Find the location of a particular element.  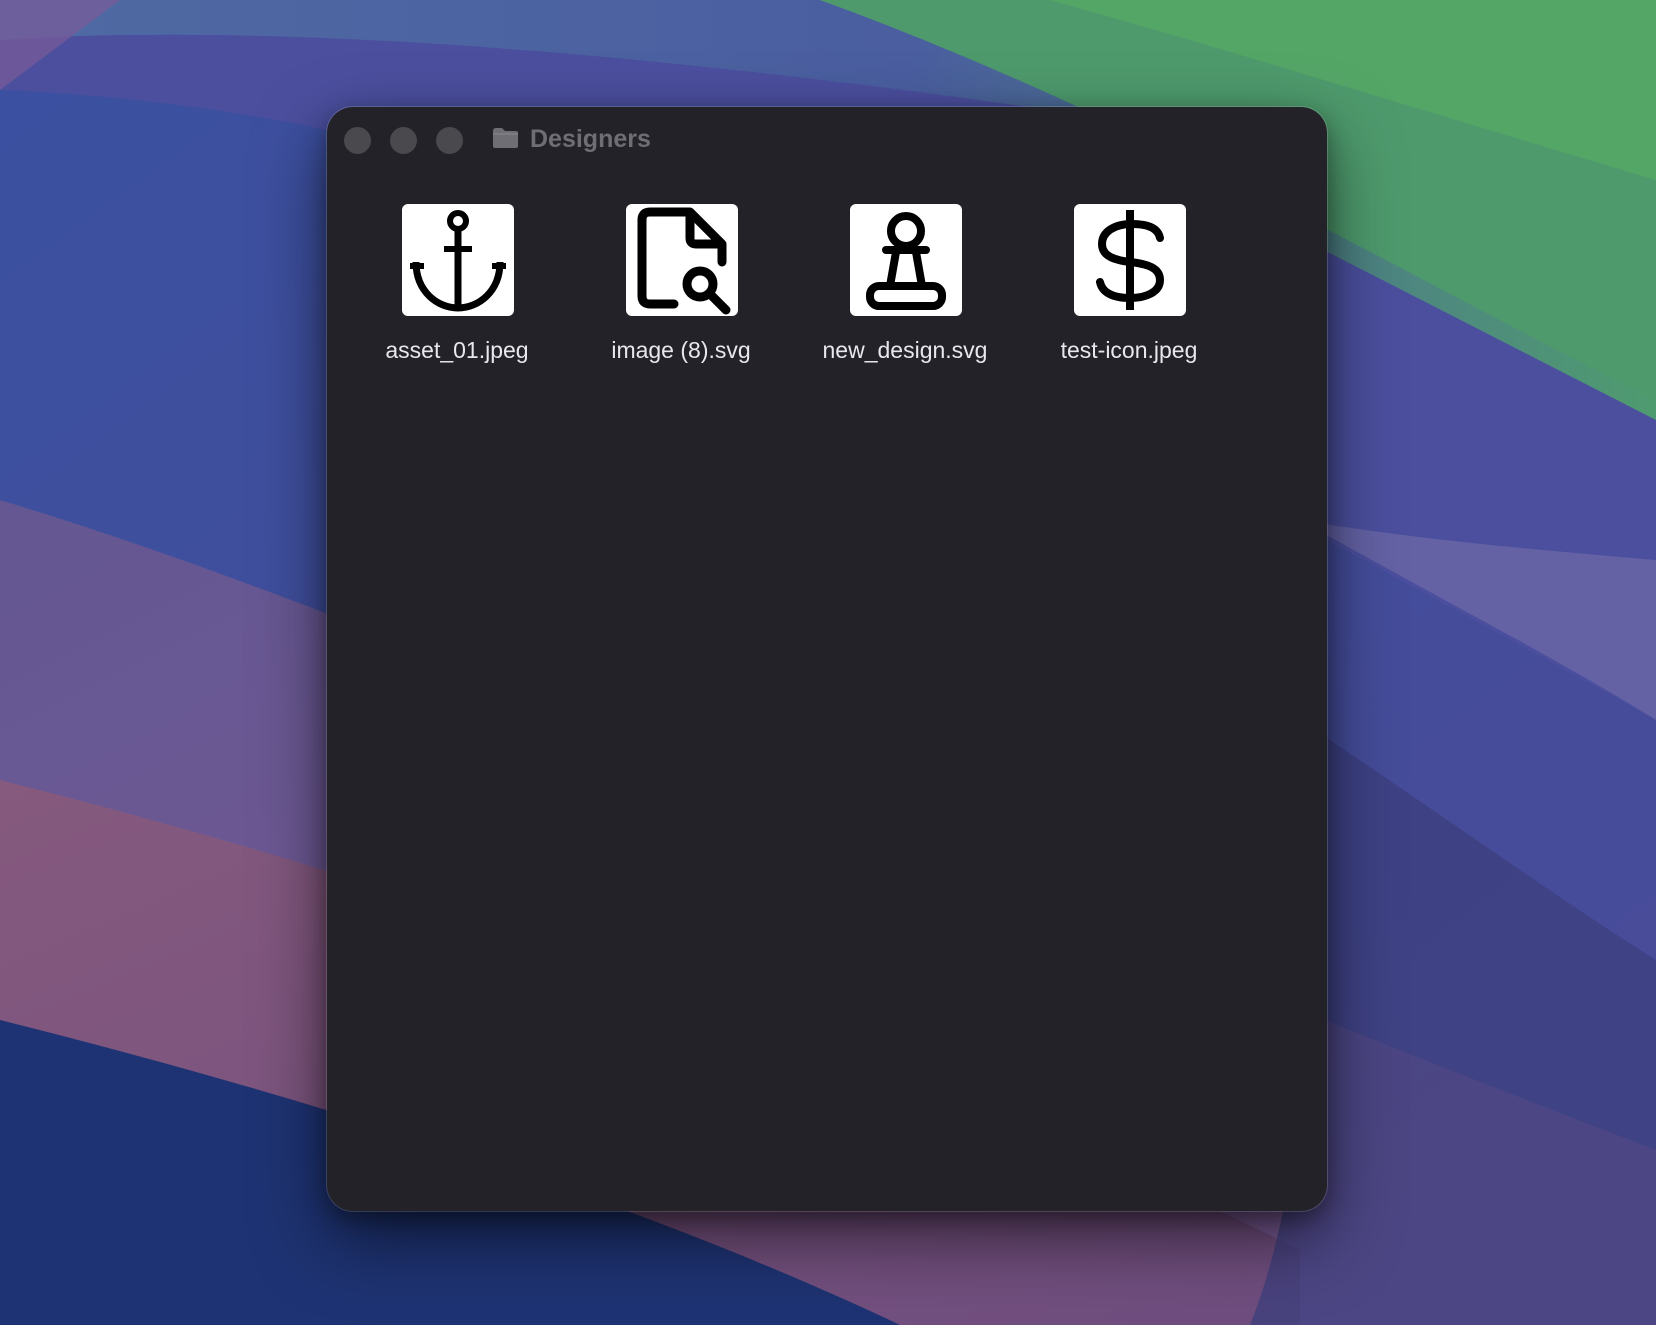

file-search-icon is located at coordinates (684, 261).